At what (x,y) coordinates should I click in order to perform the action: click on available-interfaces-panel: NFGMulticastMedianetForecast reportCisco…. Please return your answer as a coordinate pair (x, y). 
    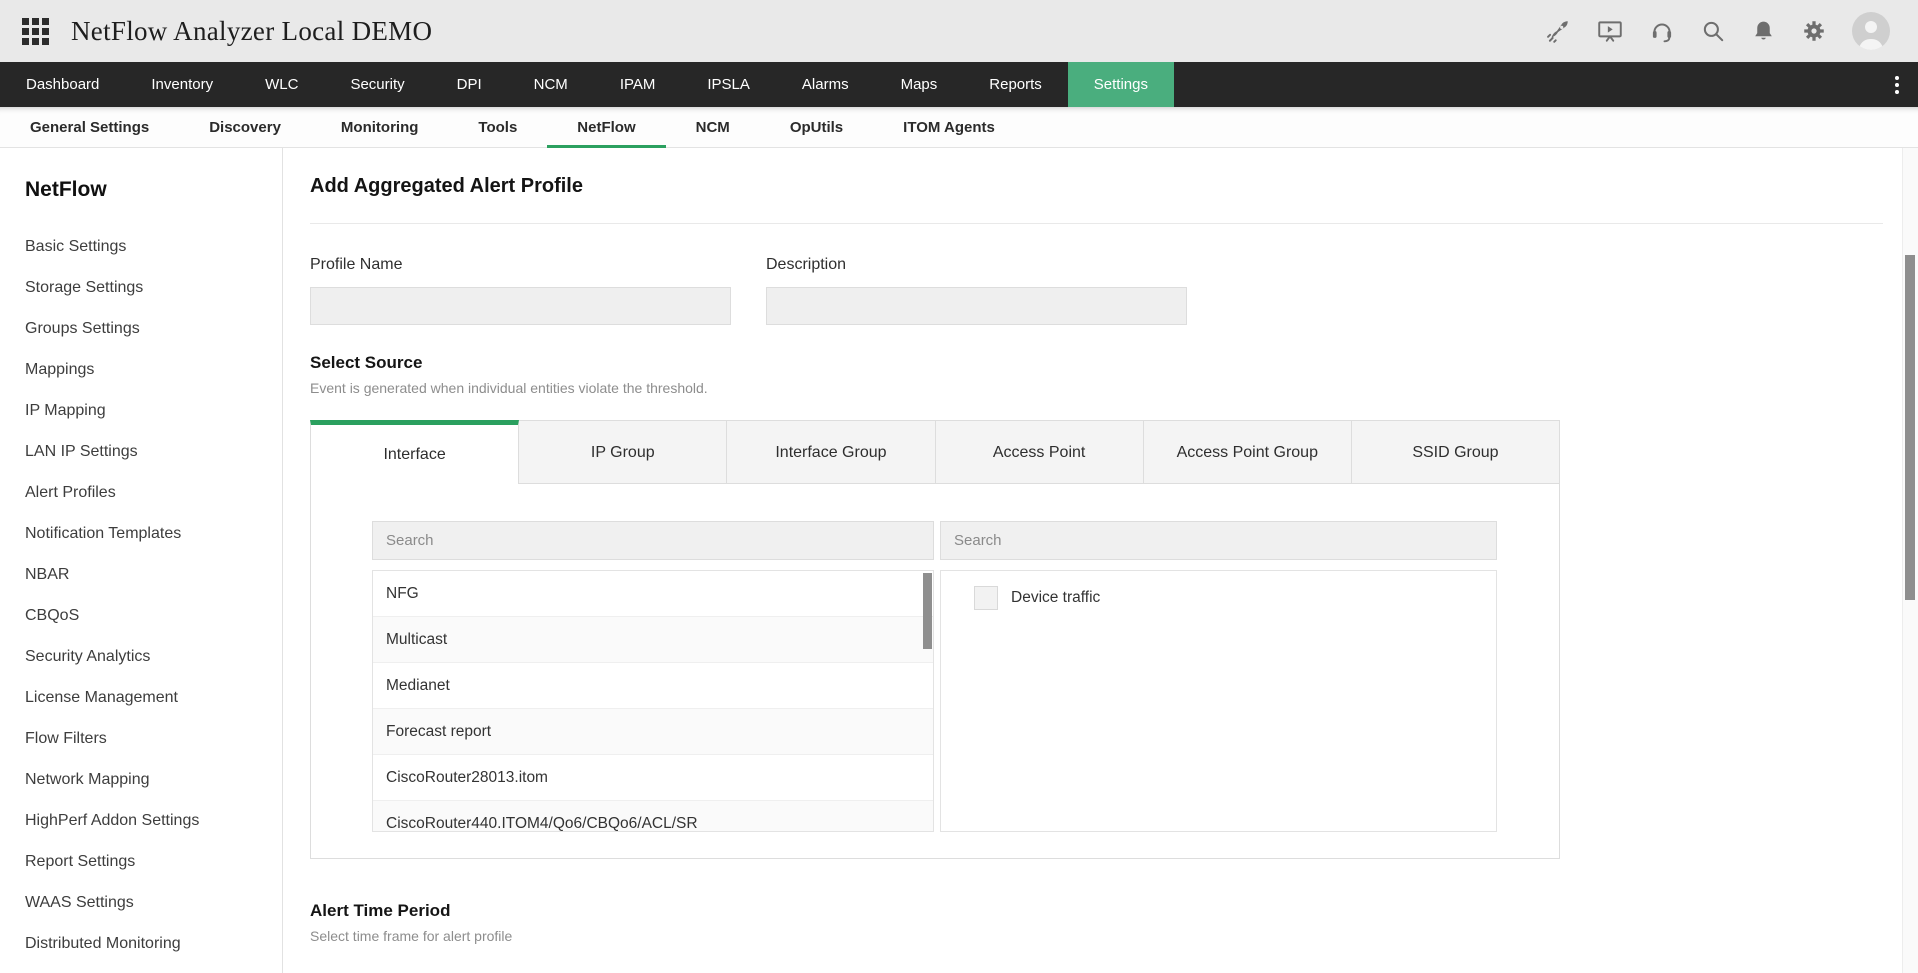
    Looking at the image, I should click on (653, 676).